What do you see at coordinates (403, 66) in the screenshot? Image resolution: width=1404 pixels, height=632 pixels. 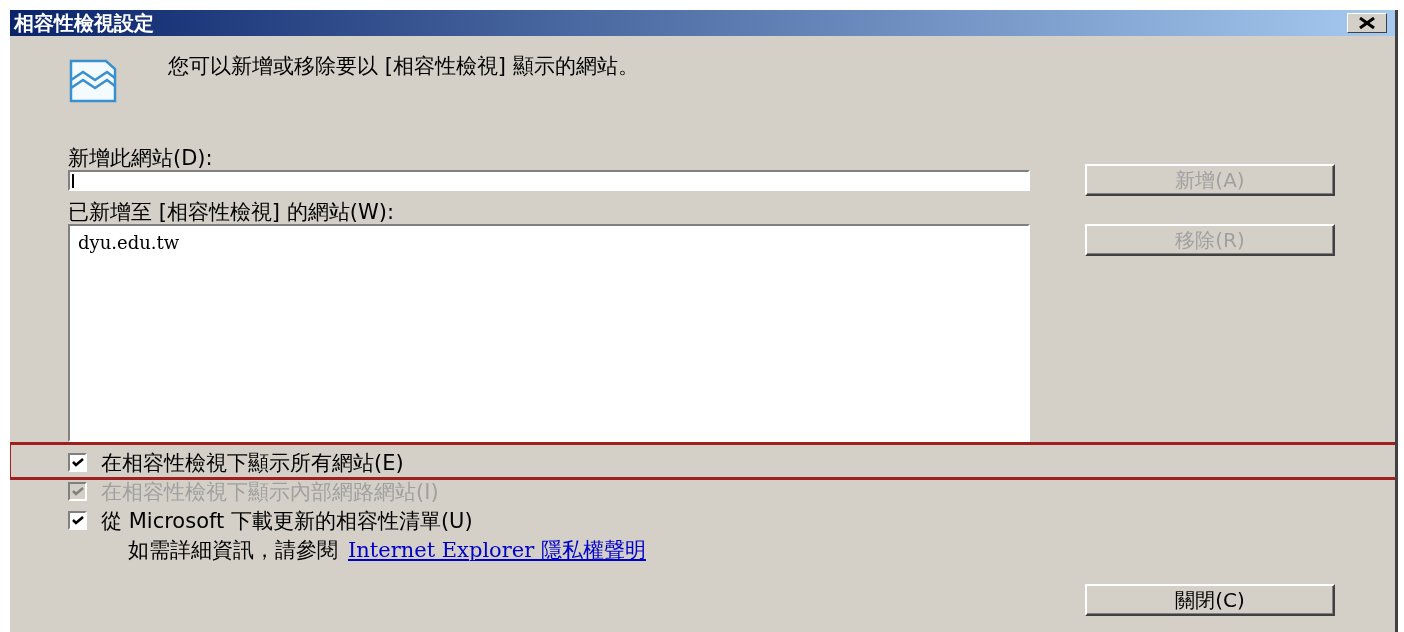 I see `instruction-text: 您可以新增或移除要以 [相容性檢視] 顯示的網站。` at bounding box center [403, 66].